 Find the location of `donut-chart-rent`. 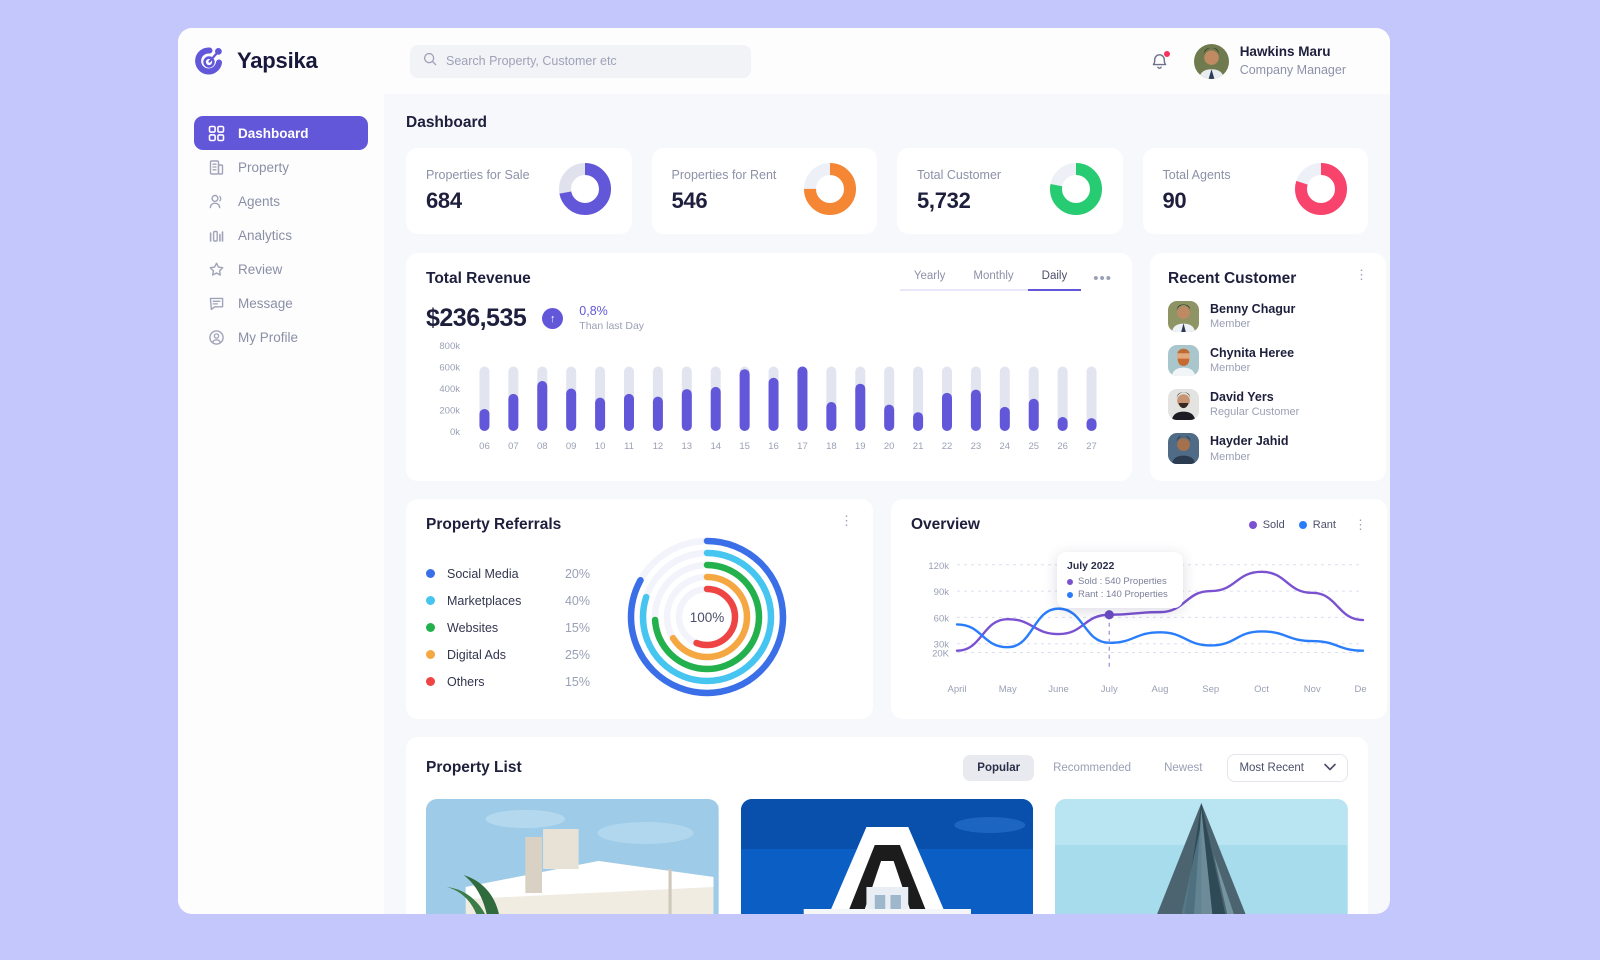

donut-chart-rent is located at coordinates (830, 191).